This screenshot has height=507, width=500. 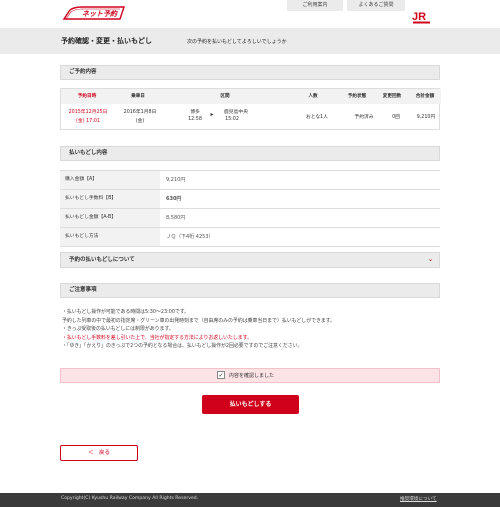 What do you see at coordinates (250, 237) in the screenshot?
I see `refund-row: 払いもどし方法 ＪＱ（下4桁 4253）` at bounding box center [250, 237].